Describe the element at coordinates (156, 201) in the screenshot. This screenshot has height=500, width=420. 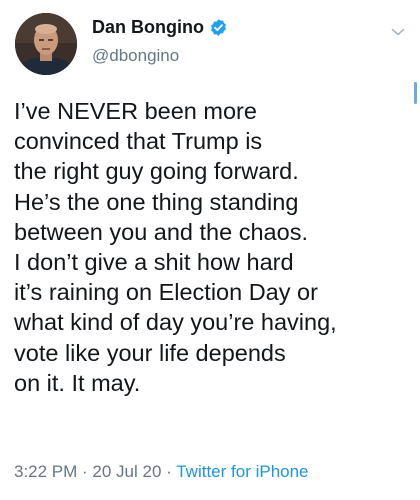
I see `tweet-line: He’s the one thing standing` at that location.